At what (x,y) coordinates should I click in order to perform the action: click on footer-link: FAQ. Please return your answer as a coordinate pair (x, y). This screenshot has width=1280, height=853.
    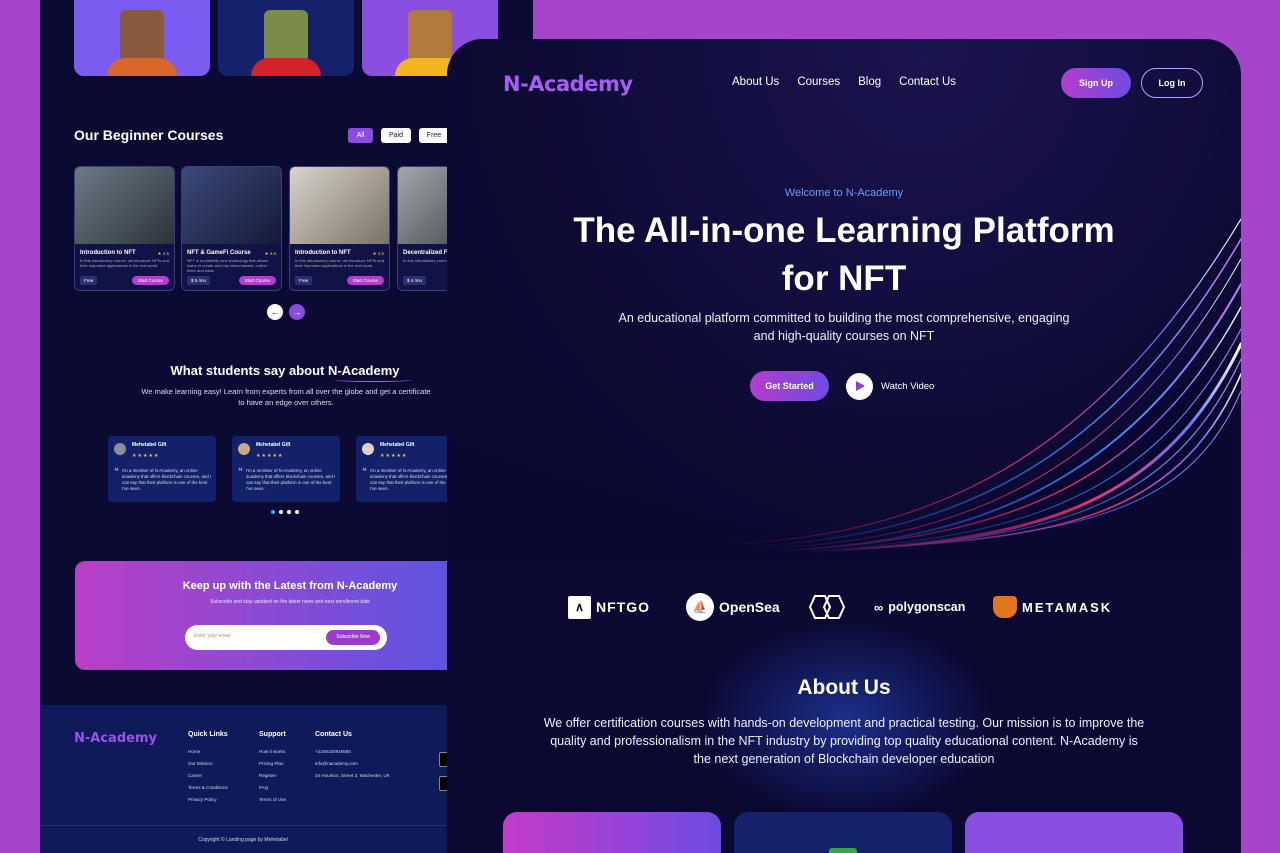
    Looking at the image, I should click on (272, 788).